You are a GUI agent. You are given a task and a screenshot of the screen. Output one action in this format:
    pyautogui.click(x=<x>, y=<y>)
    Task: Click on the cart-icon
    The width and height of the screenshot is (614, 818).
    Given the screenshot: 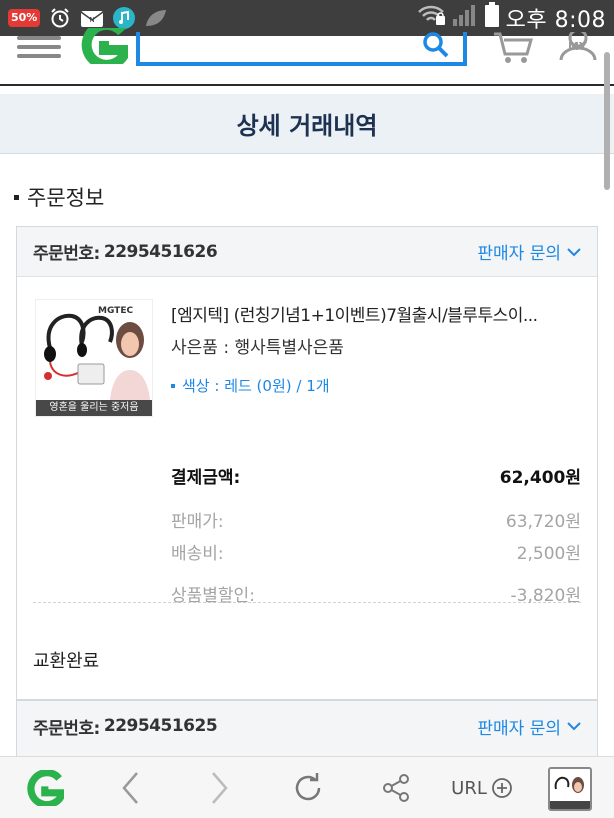 What is the action you would take?
    pyautogui.click(x=514, y=50)
    